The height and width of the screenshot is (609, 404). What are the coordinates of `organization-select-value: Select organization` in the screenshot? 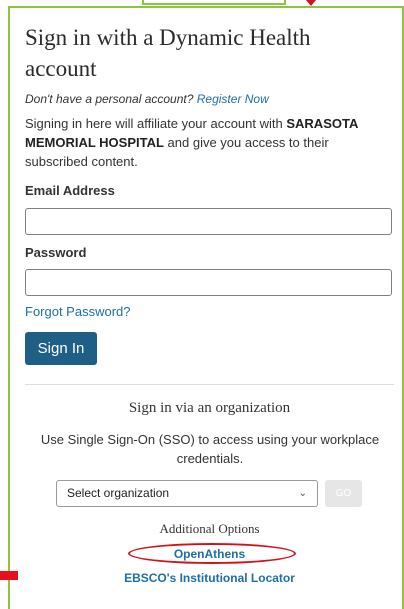 It's located at (118, 493).